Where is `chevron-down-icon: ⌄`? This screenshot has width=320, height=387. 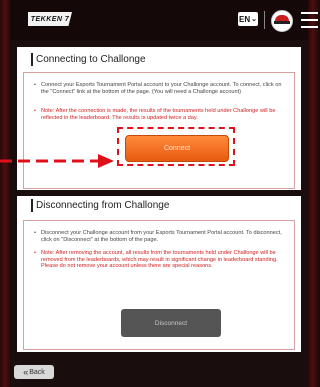
chevron-down-icon: ⌄ is located at coordinates (254, 19).